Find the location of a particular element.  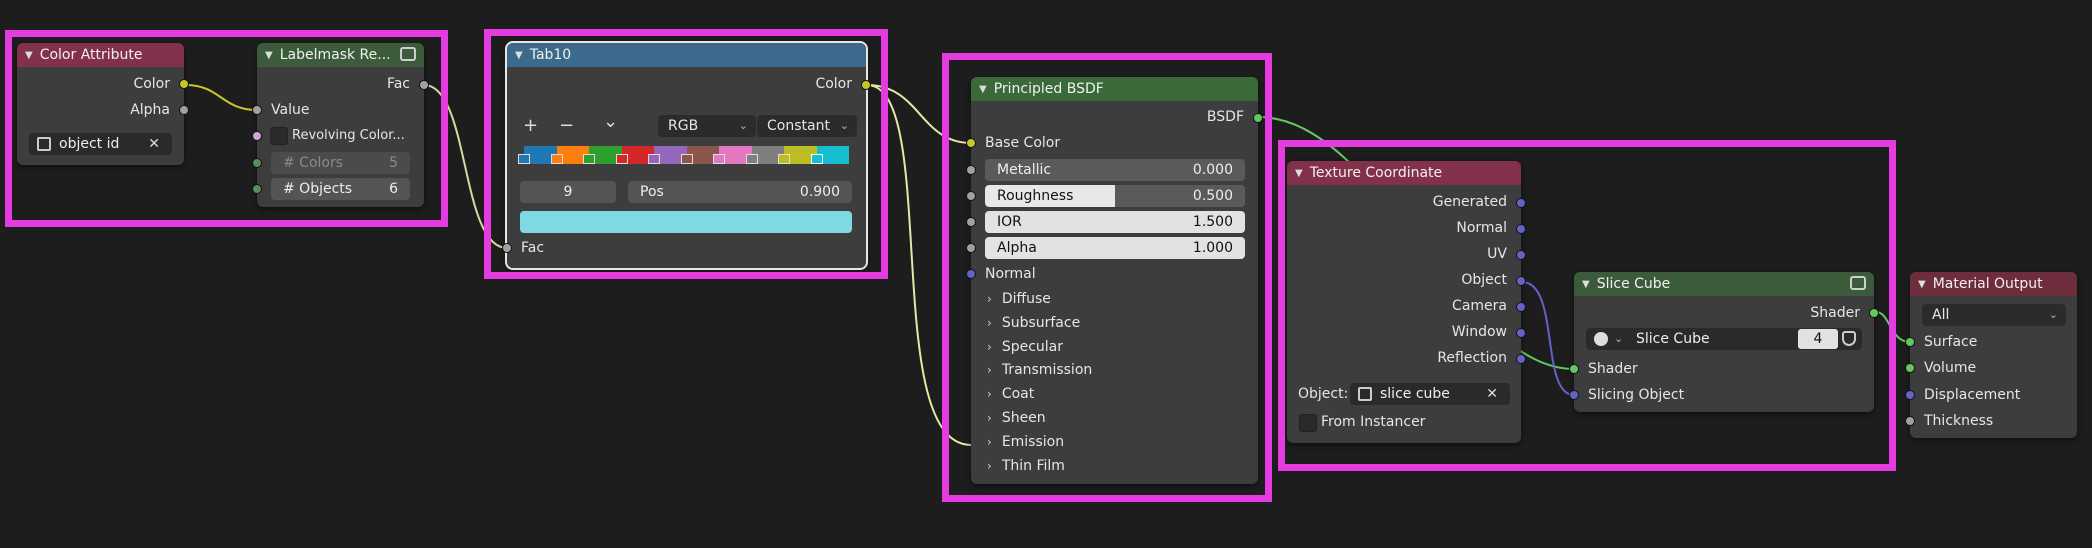

input-displacement-label: Displacement is located at coordinates (1972, 395).